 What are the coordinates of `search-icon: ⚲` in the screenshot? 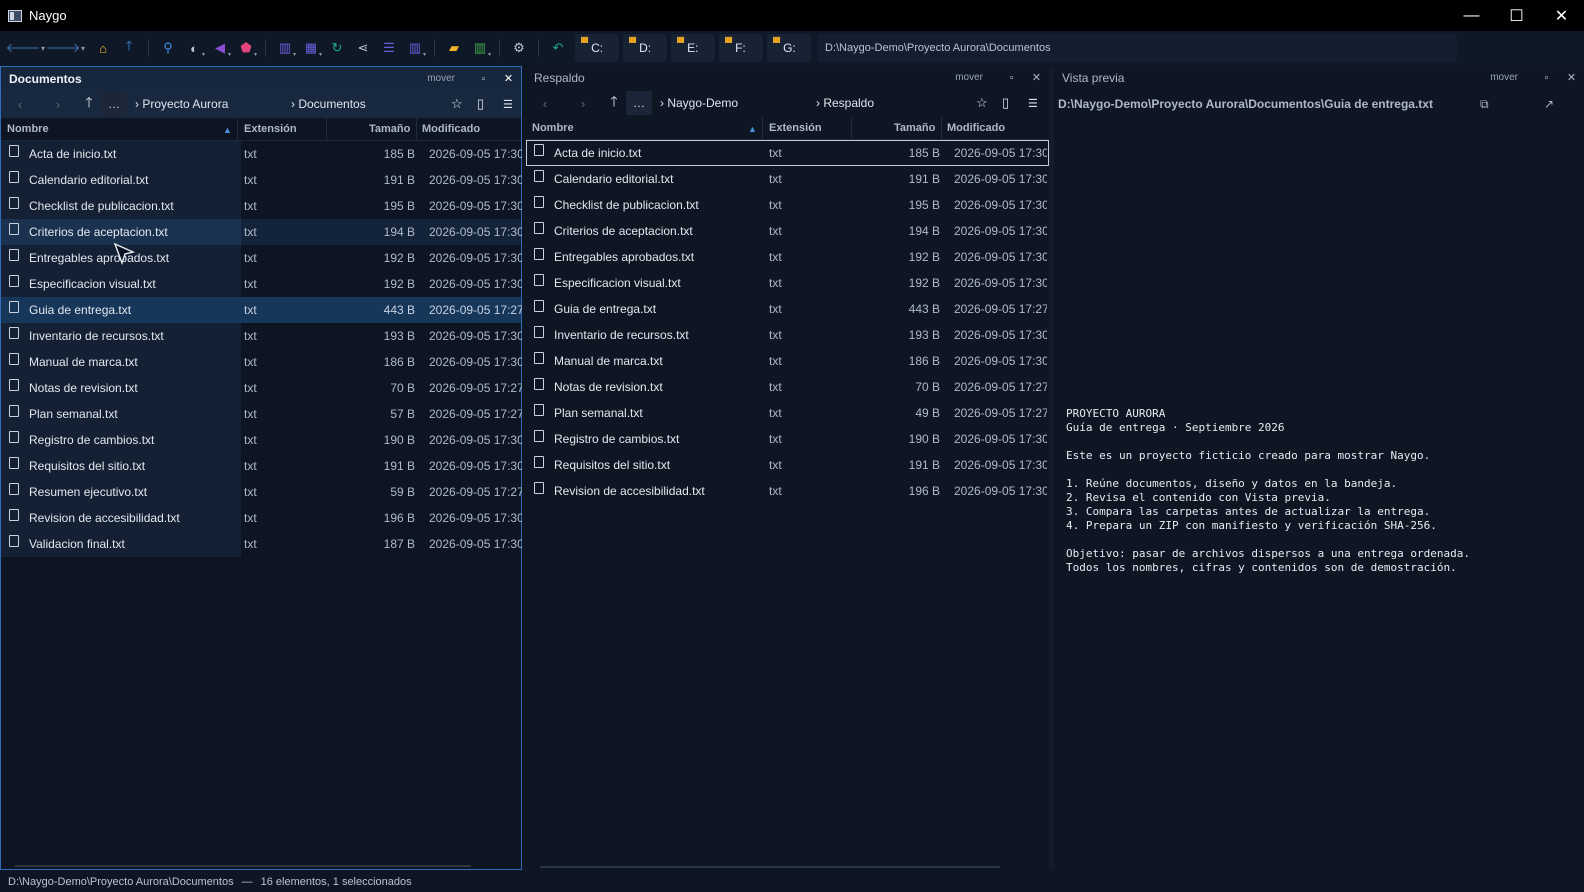 It's located at (168, 48).